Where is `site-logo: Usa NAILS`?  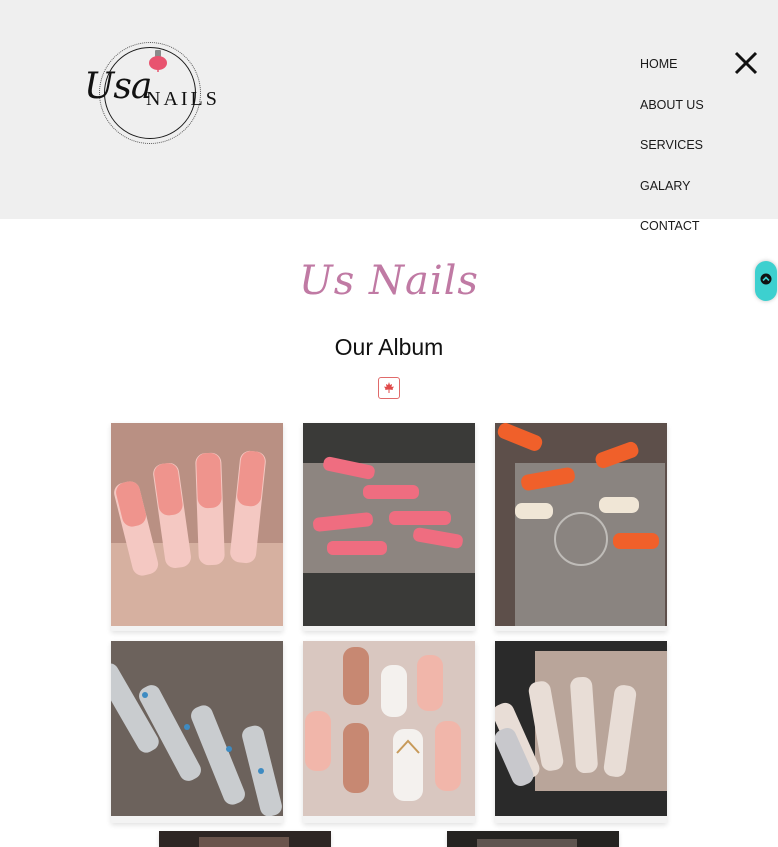
site-logo: Usa NAILS is located at coordinates (152, 93).